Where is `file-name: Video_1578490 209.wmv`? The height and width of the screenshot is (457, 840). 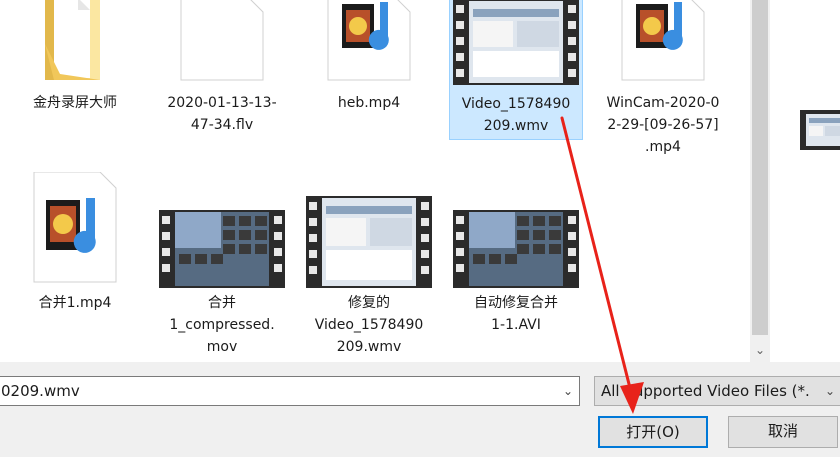 file-name: Video_1578490 209.wmv is located at coordinates (516, 115).